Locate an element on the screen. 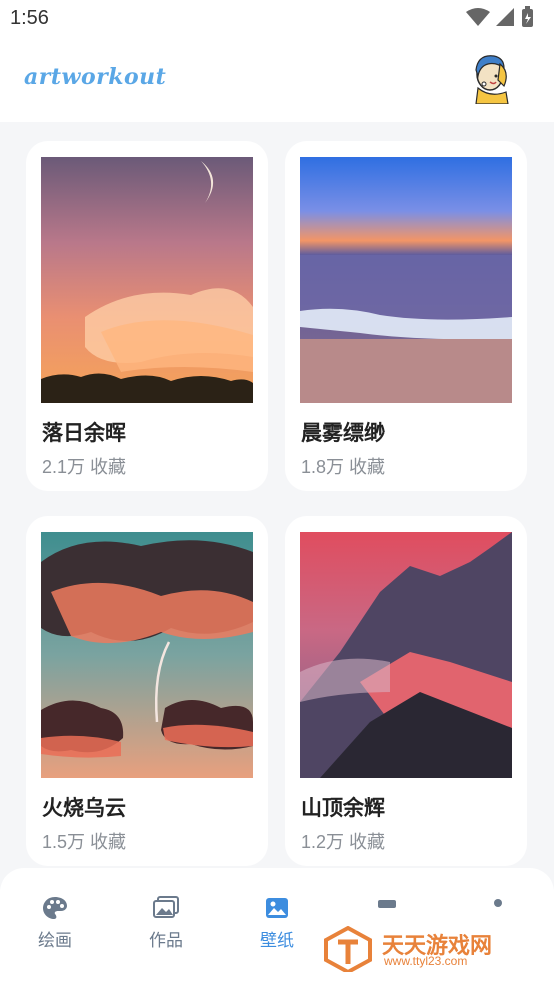 The image size is (554, 984). card-title: 落日余晖 is located at coordinates (84, 433).